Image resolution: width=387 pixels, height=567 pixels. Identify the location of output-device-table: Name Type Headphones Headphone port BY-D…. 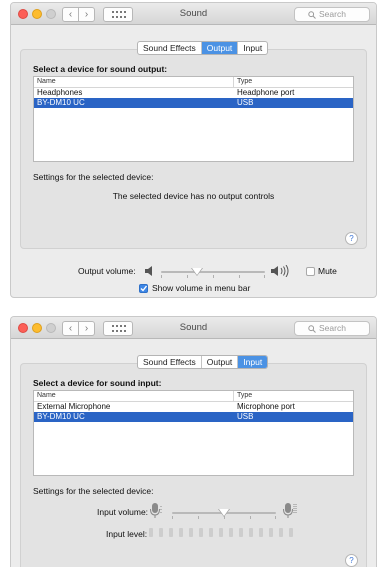
(193, 119).